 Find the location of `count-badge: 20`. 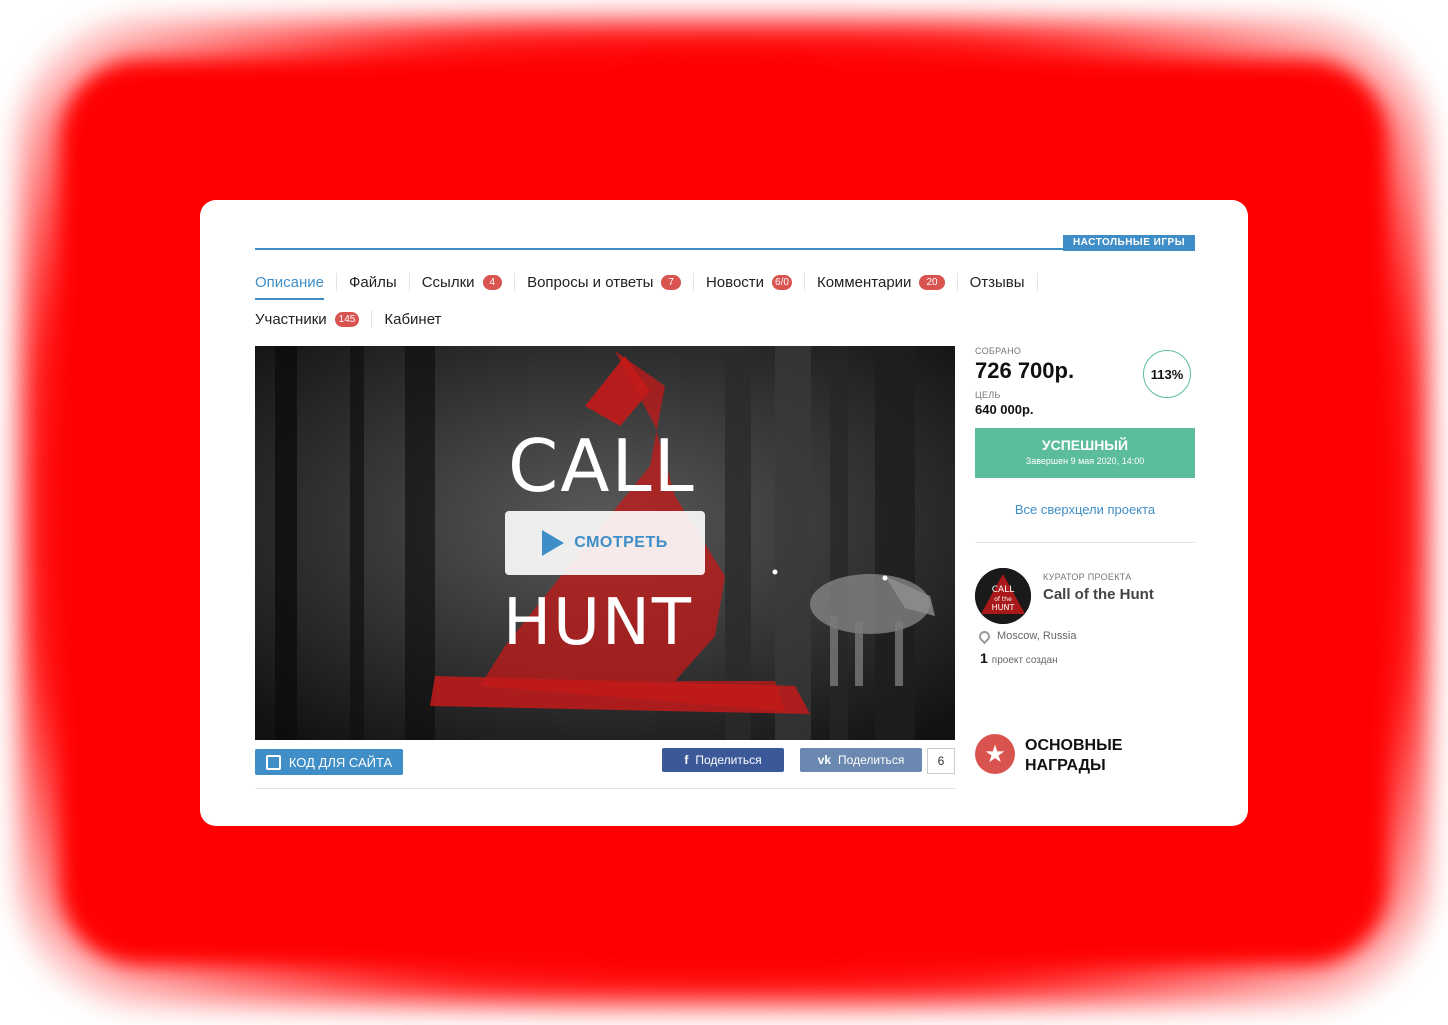

count-badge: 20 is located at coordinates (932, 282).